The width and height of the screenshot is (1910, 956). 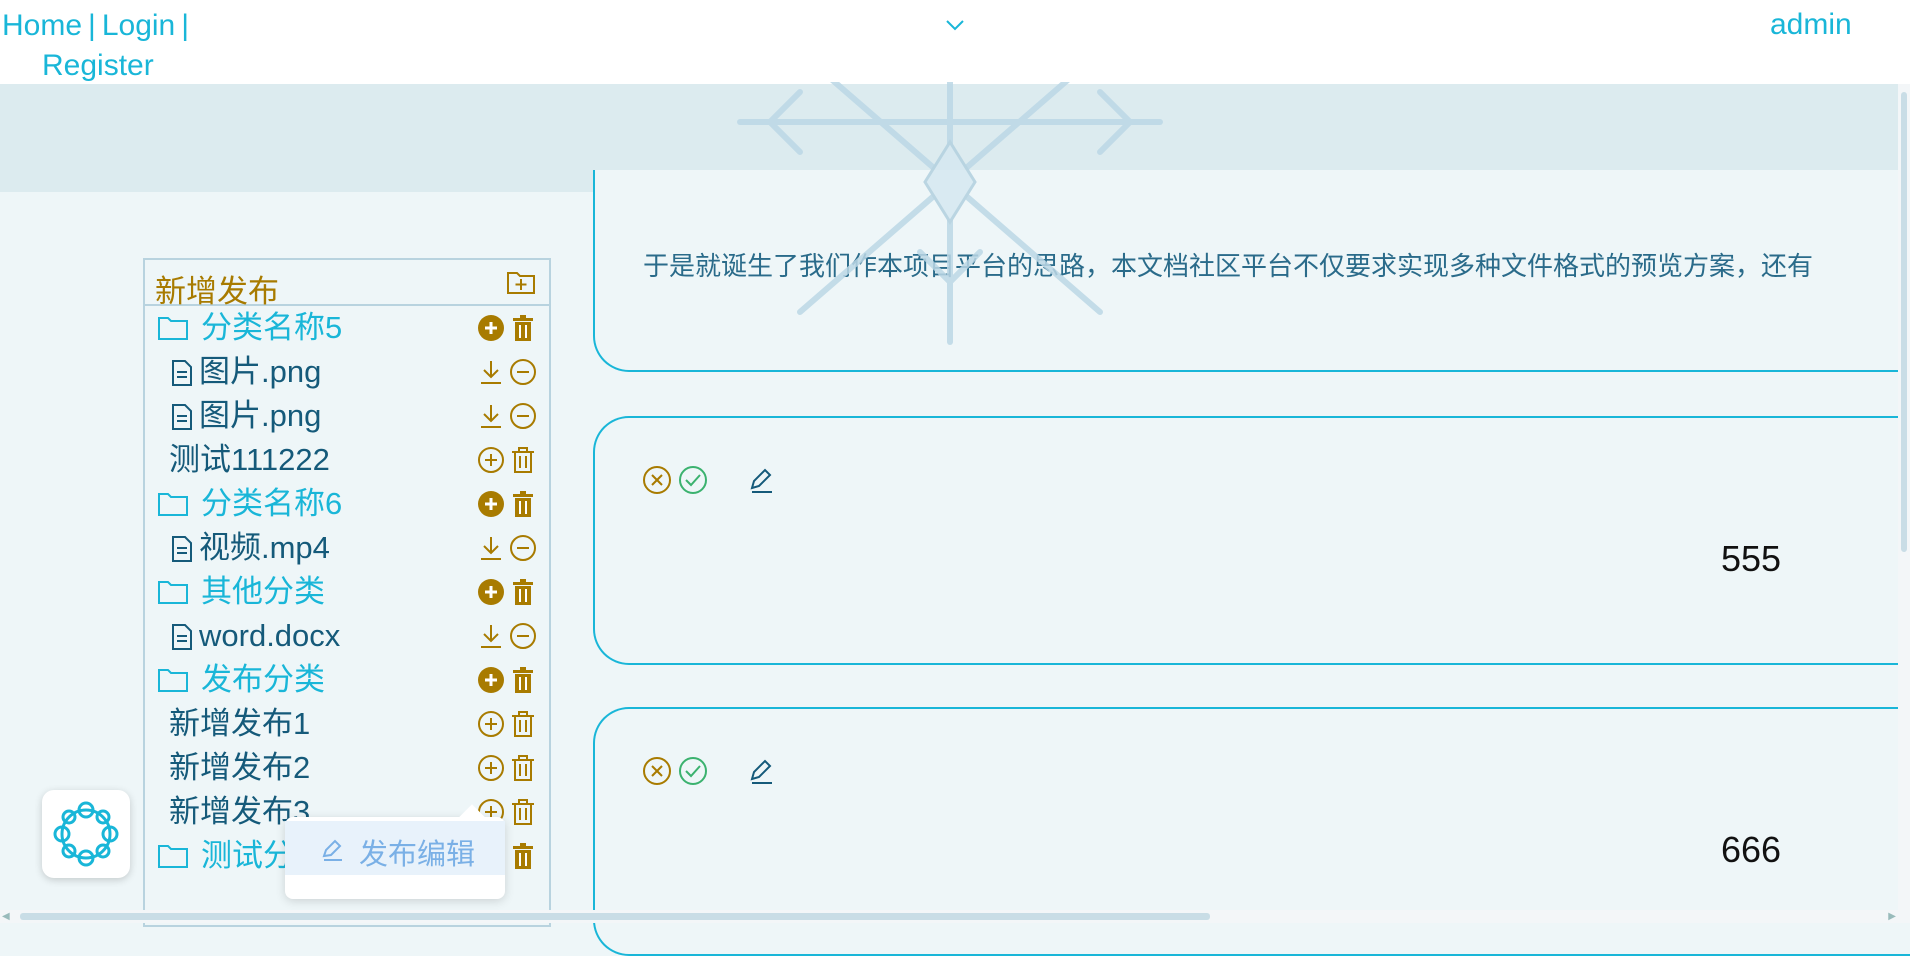 What do you see at coordinates (272, 327) in the screenshot?
I see `category-label: 分类名称5` at bounding box center [272, 327].